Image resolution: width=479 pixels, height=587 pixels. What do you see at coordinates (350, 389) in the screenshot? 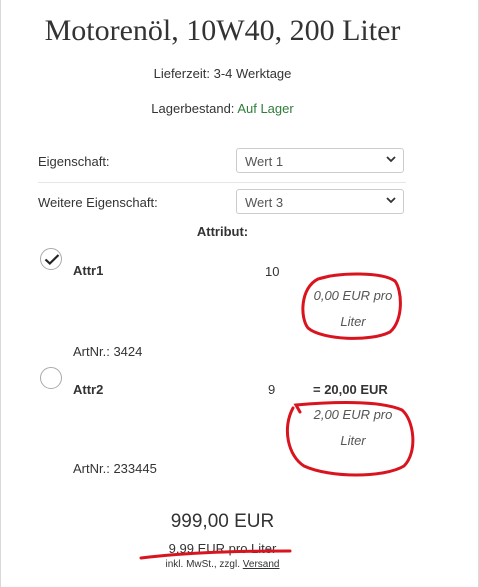
I see `attribute-total: = 20,00 EUR` at bounding box center [350, 389].